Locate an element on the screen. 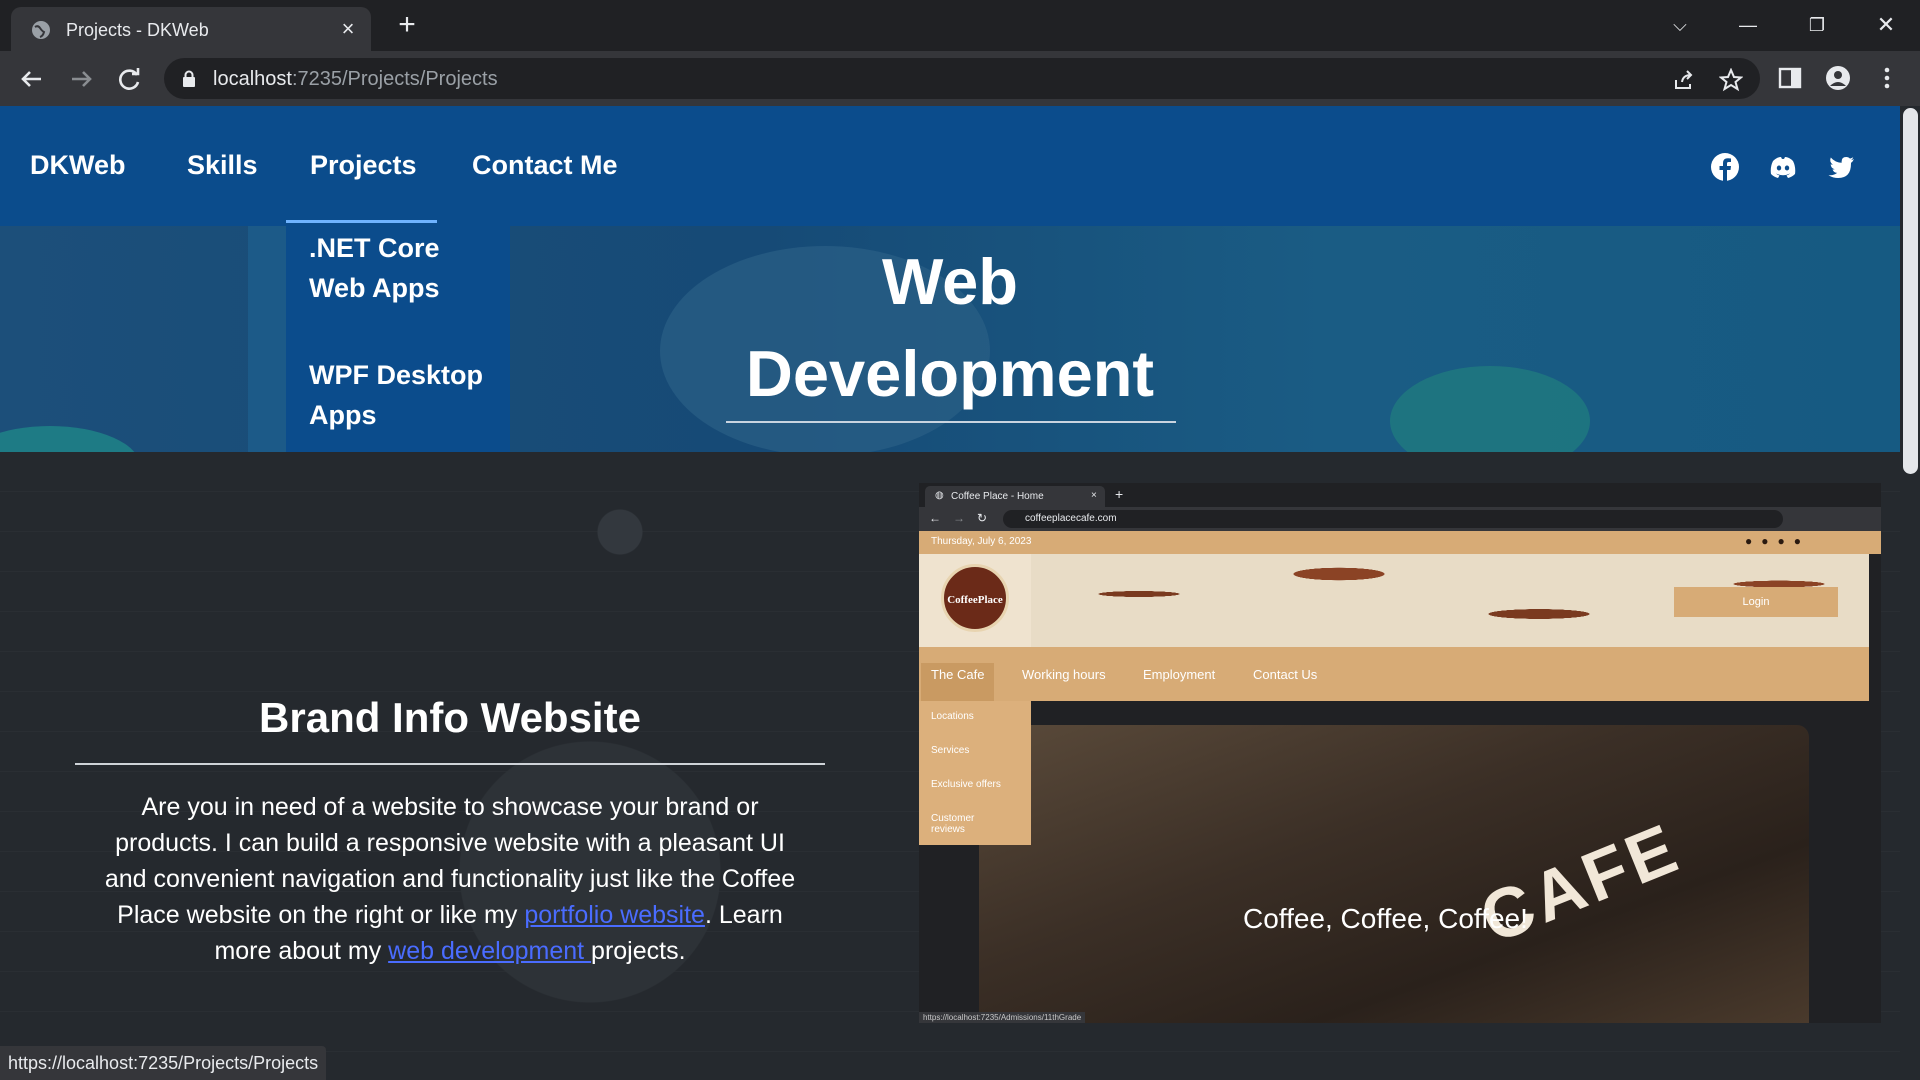  shot-logo: CoffeePlace is located at coordinates (975, 598).